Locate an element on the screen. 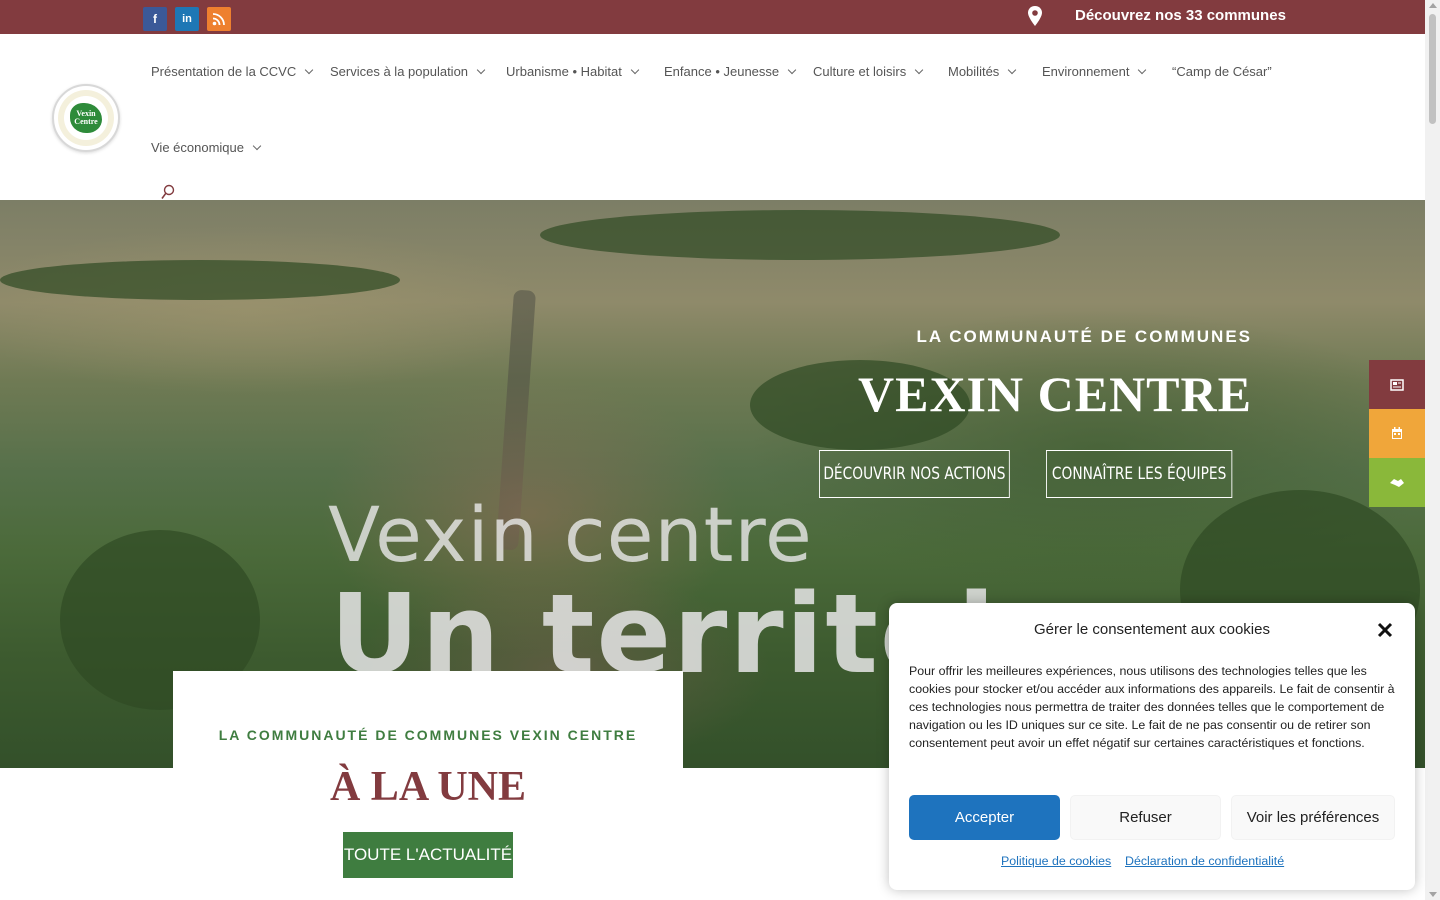 The width and height of the screenshot is (1440, 900). site-logo: Vexin Centre is located at coordinates (86, 118).